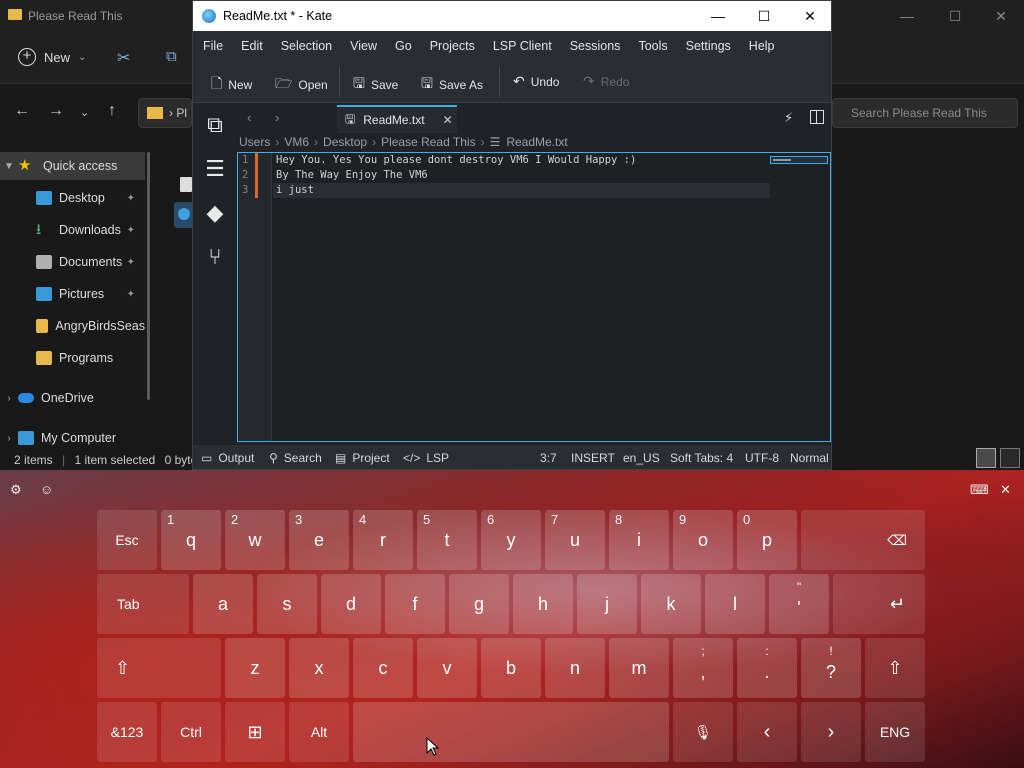  What do you see at coordinates (72, 326) in the screenshot?
I see `nav-item-angrybirdsseas: AngryBirdsSeas` at bounding box center [72, 326].